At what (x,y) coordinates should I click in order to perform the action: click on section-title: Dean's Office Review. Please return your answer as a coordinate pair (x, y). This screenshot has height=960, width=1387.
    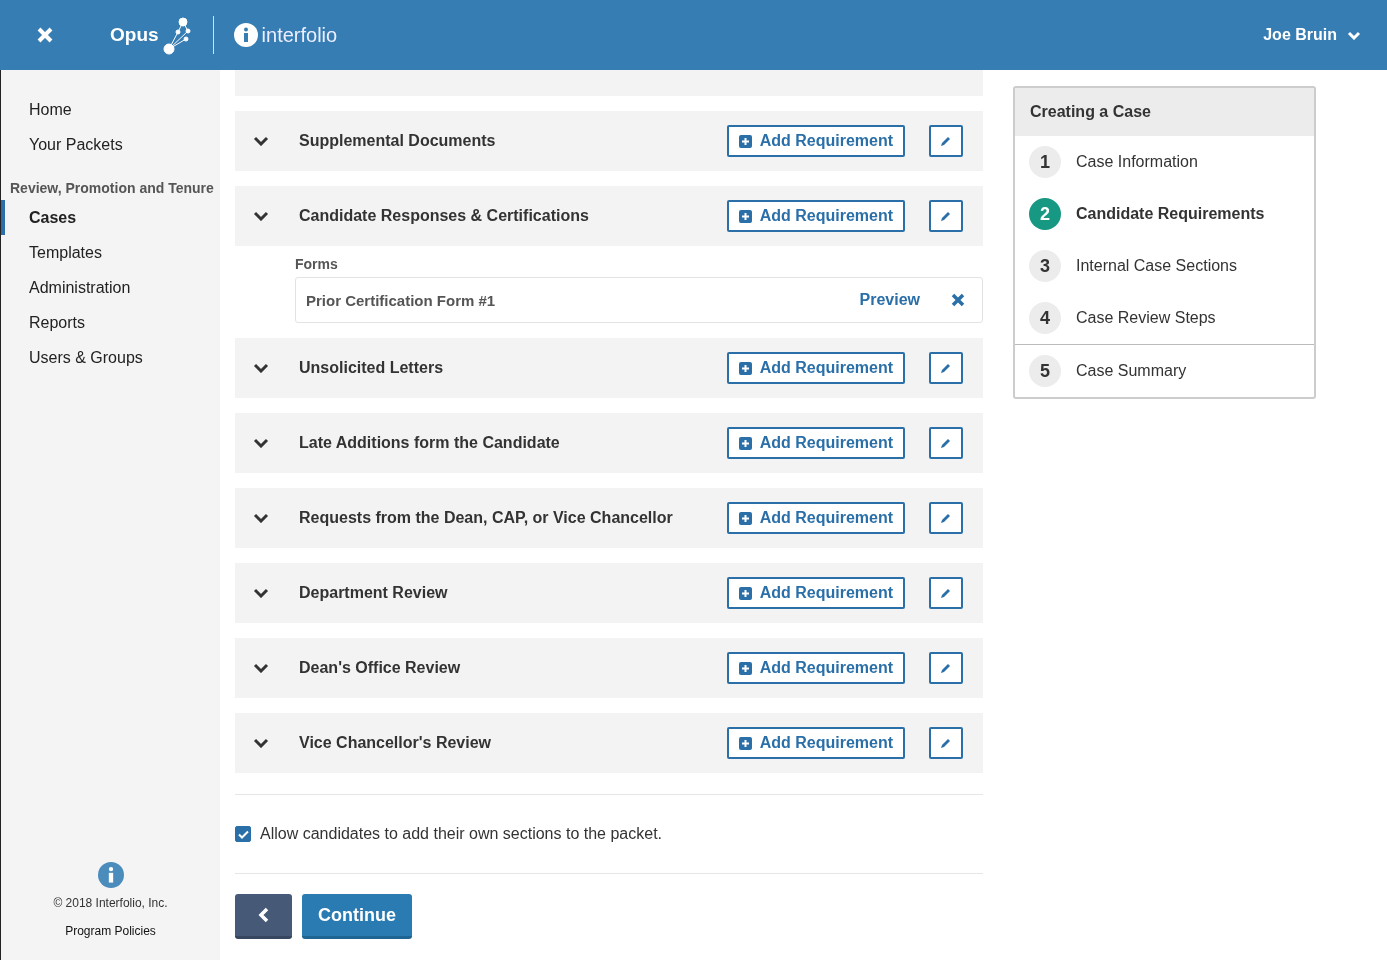
    Looking at the image, I should click on (380, 668).